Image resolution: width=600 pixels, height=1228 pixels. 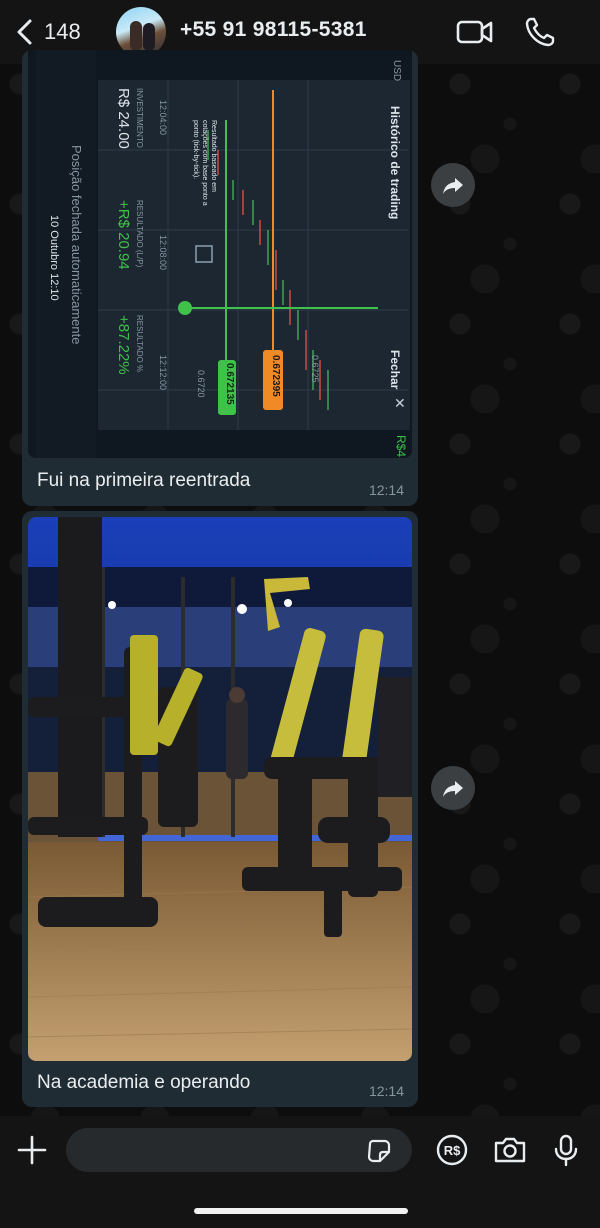 I want to click on microphone-icon, so click(x=566, y=1150).